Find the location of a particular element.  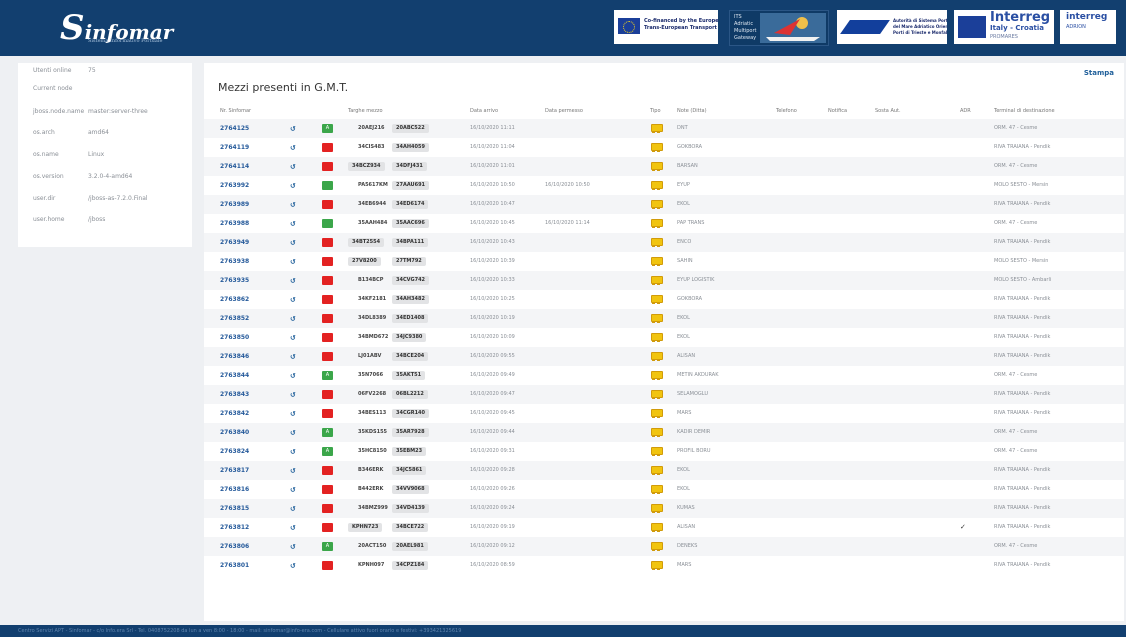

col-header-phone: Telefono is located at coordinates (786, 111).